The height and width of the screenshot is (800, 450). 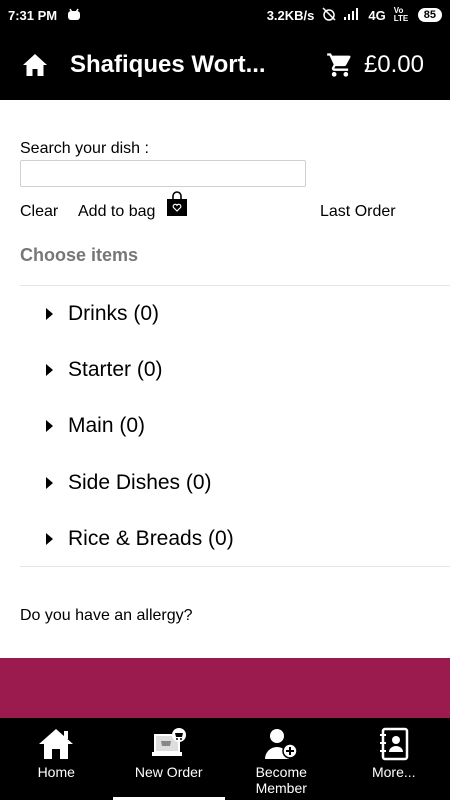 I want to click on search-label: Search your dish :, so click(x=84, y=148).